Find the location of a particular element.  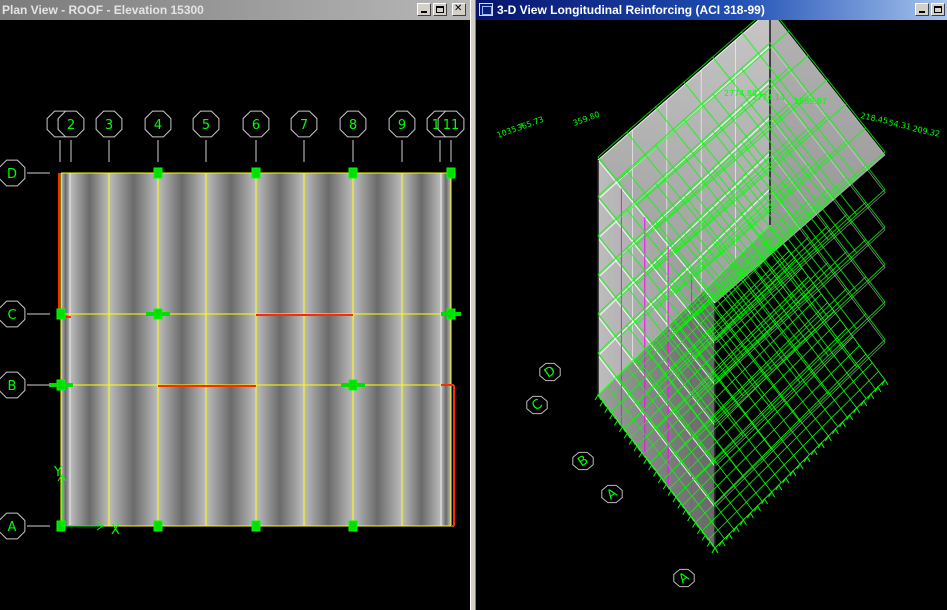

axis-y-label: Y is located at coordinates (57, 472).